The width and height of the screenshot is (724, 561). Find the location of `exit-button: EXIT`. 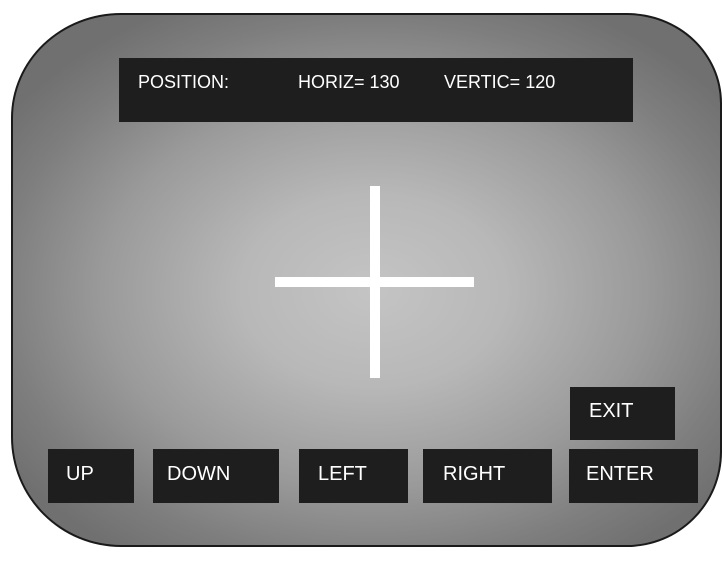

exit-button: EXIT is located at coordinates (622, 413).